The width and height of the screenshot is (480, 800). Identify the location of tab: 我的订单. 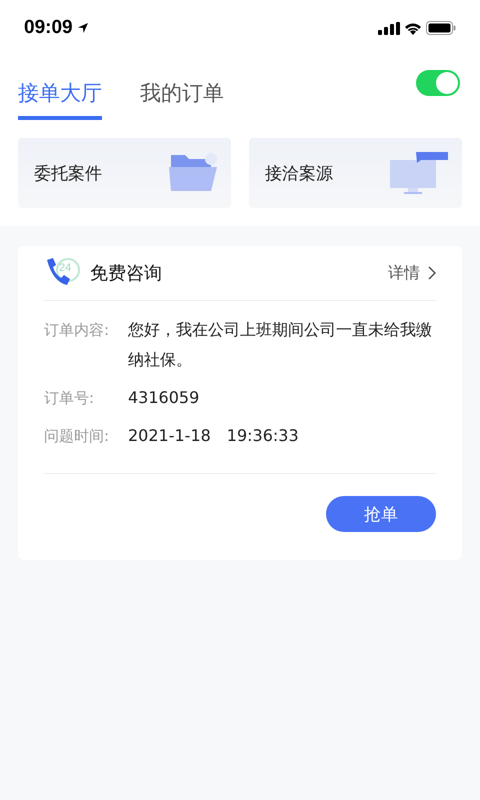
(182, 88).